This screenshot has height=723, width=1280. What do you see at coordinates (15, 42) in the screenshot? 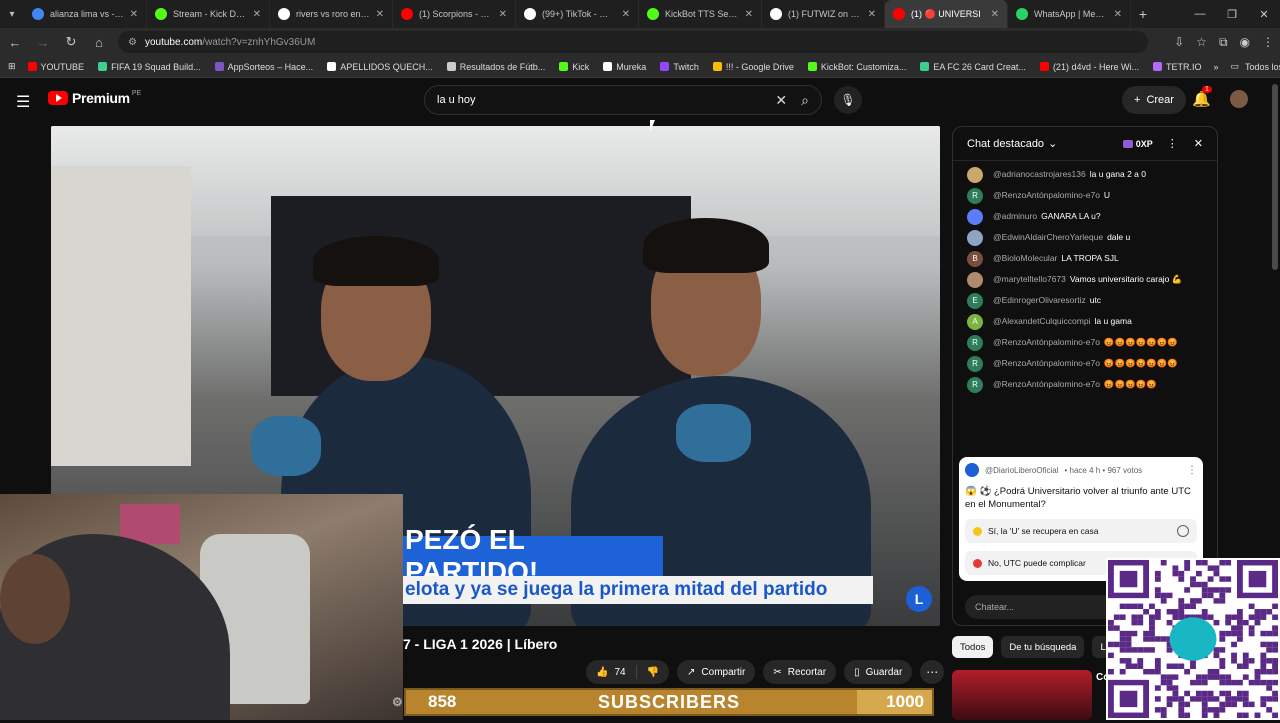
I see `back-icon: ←` at bounding box center [15, 42].